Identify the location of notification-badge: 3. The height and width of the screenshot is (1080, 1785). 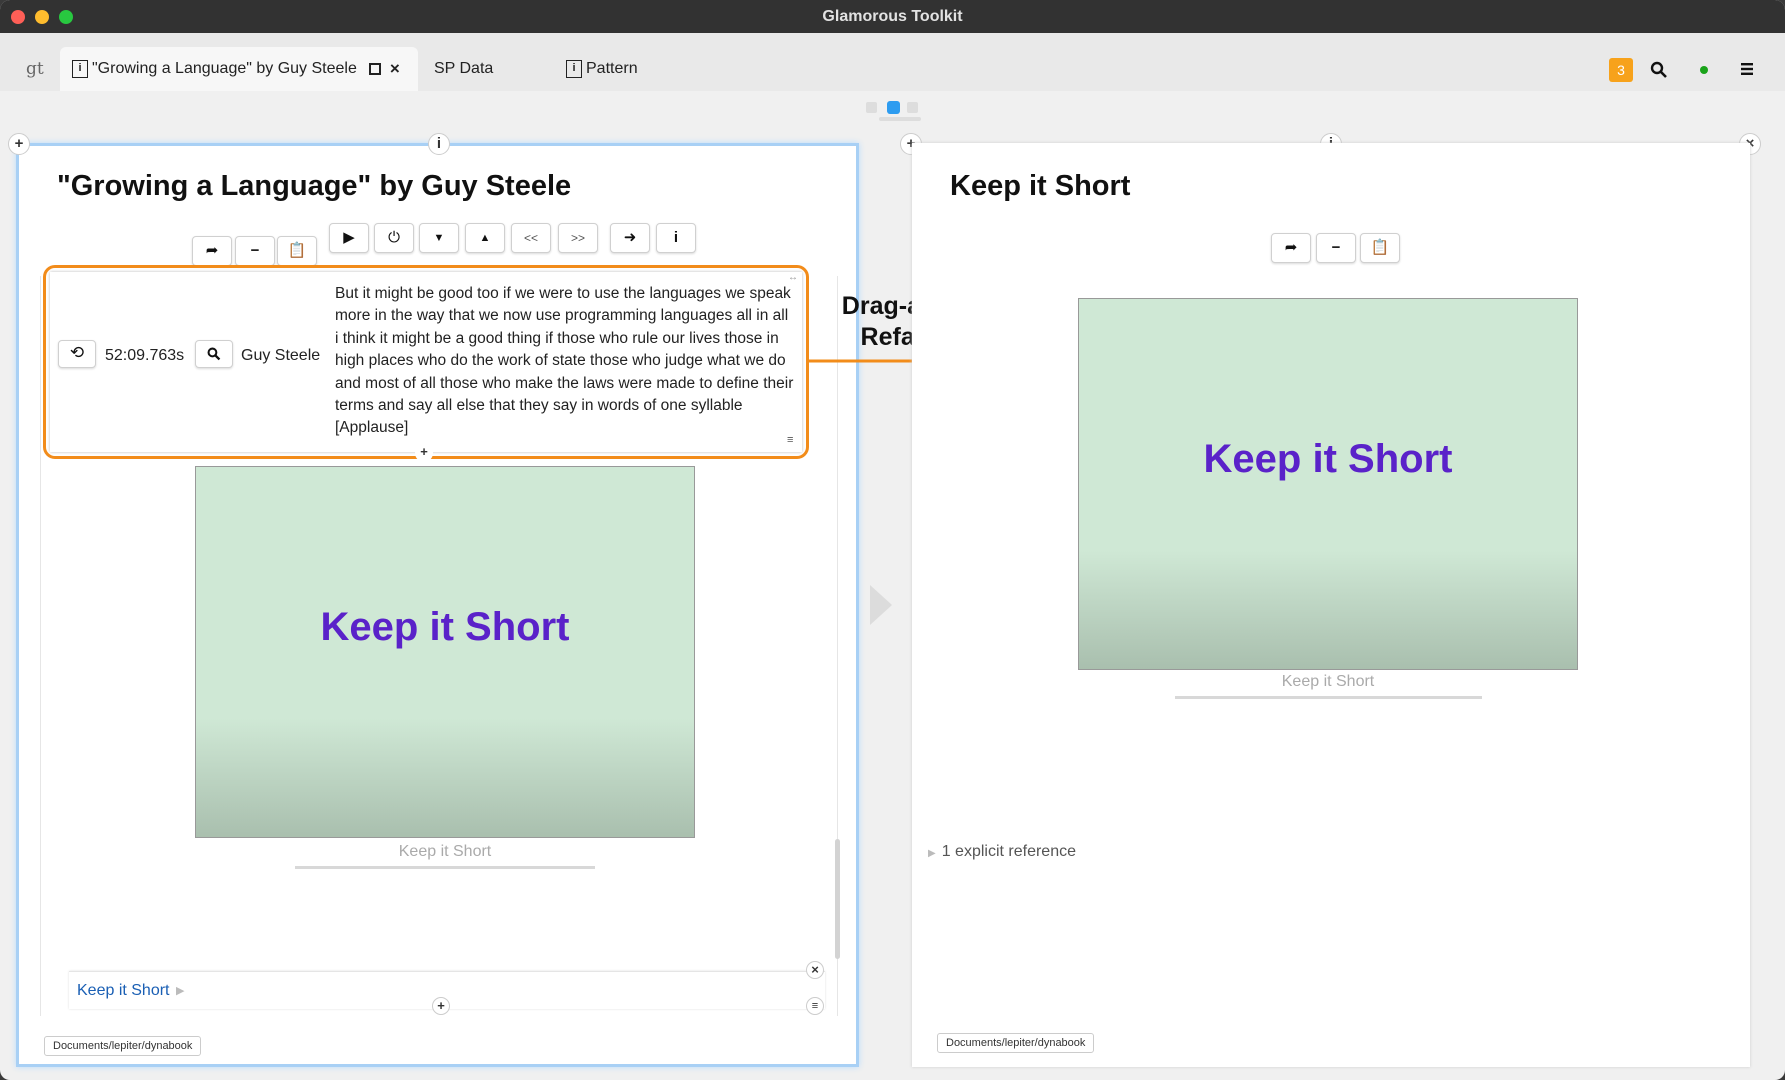
(1621, 70).